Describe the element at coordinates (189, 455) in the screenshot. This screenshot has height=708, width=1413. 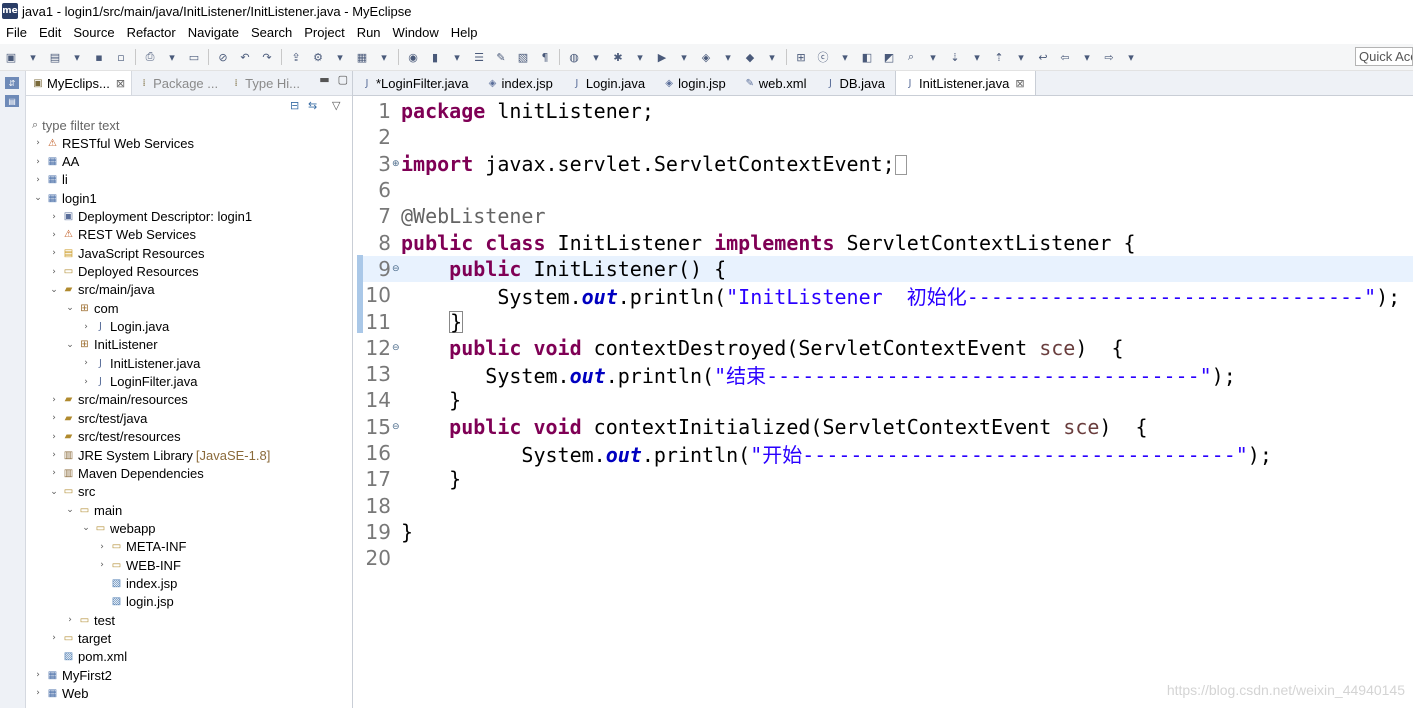
I see `tree-item: › ▥ JRE System Library [JavaSE-1.8]` at that location.